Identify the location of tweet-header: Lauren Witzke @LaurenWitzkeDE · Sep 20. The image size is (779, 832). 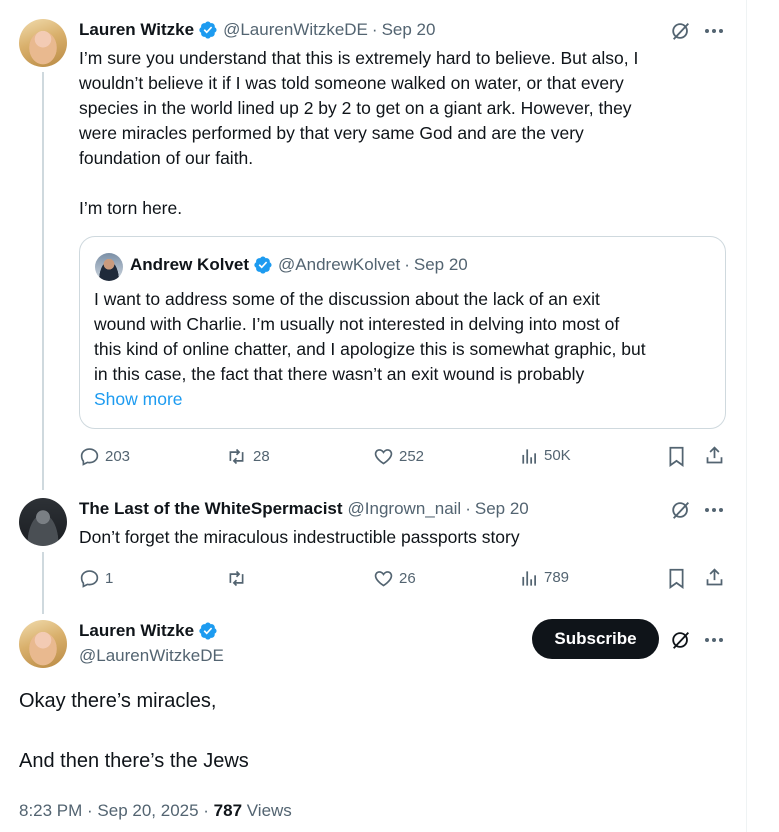
(257, 30).